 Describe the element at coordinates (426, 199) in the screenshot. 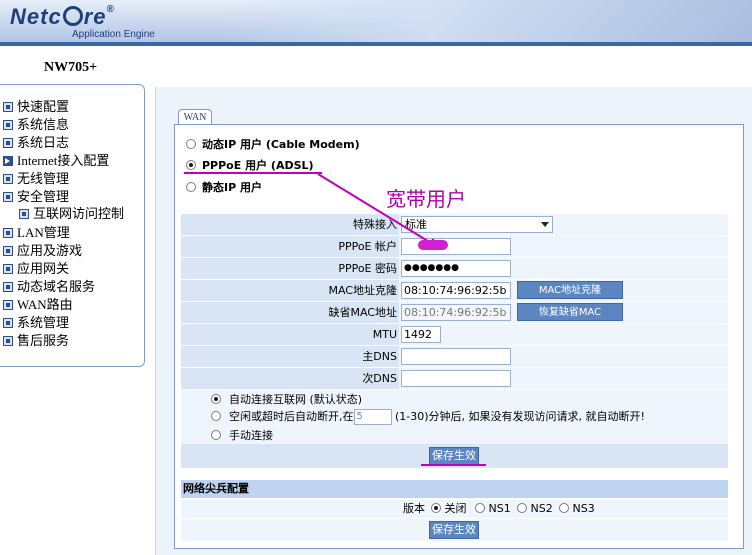

I see `annotation-label: 宽带用户` at that location.